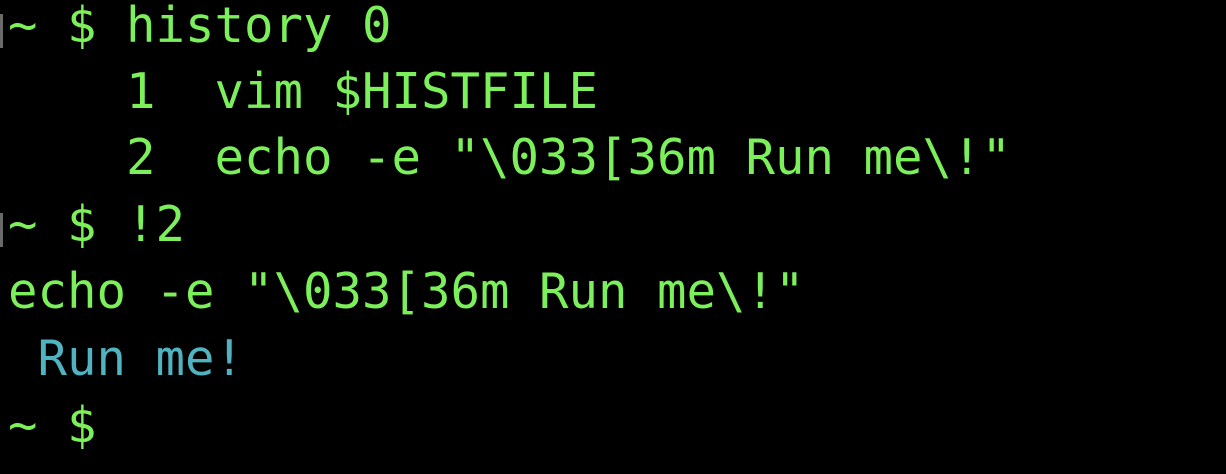 The width and height of the screenshot is (1226, 474). Describe the element at coordinates (97, 224) in the screenshot. I see `prompt-line-bang-command: ~ $ !2` at that location.